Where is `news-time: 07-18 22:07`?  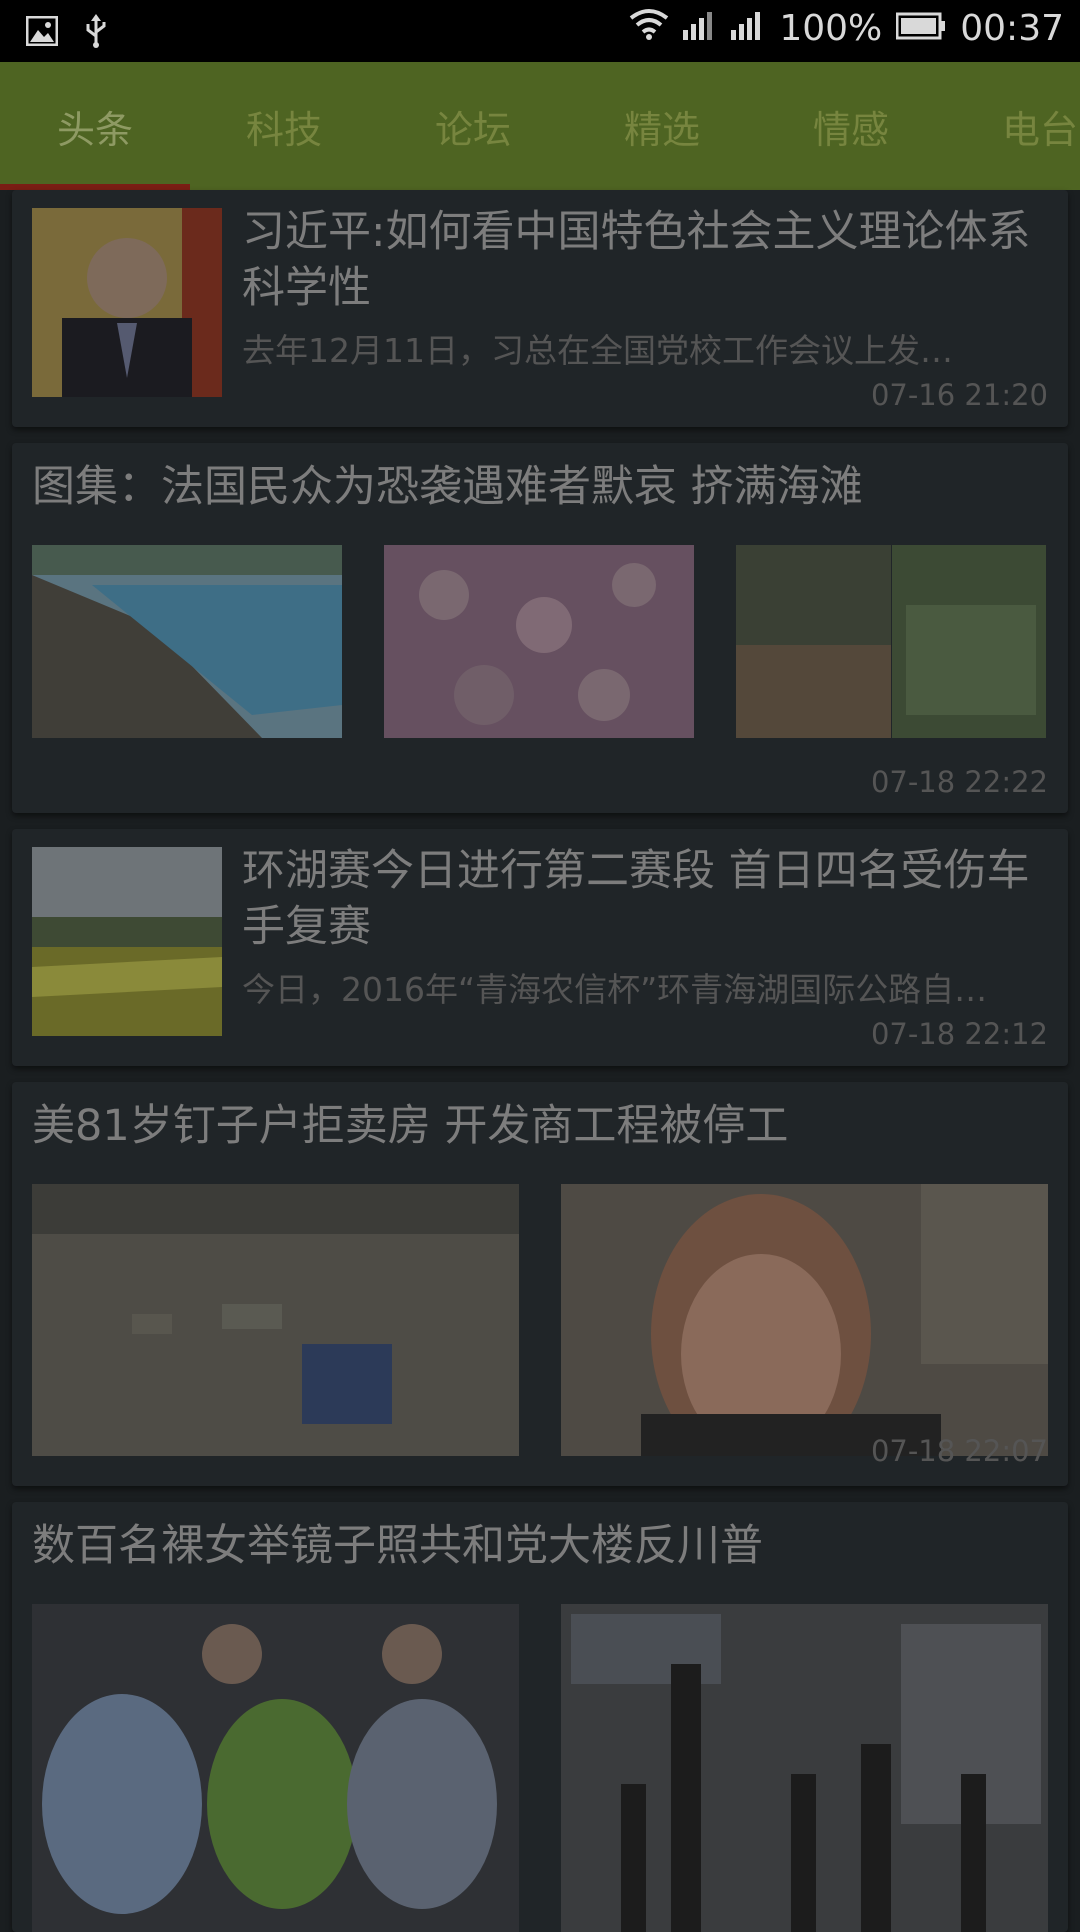 news-time: 07-18 22:07 is located at coordinates (959, 1451).